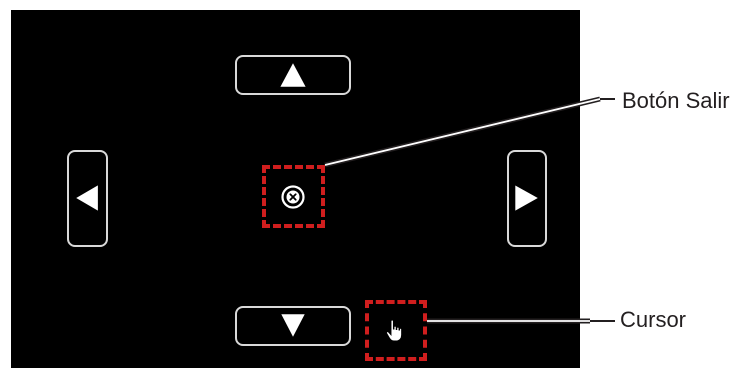 The height and width of the screenshot is (368, 755). I want to click on move-left-button, so click(87, 198).